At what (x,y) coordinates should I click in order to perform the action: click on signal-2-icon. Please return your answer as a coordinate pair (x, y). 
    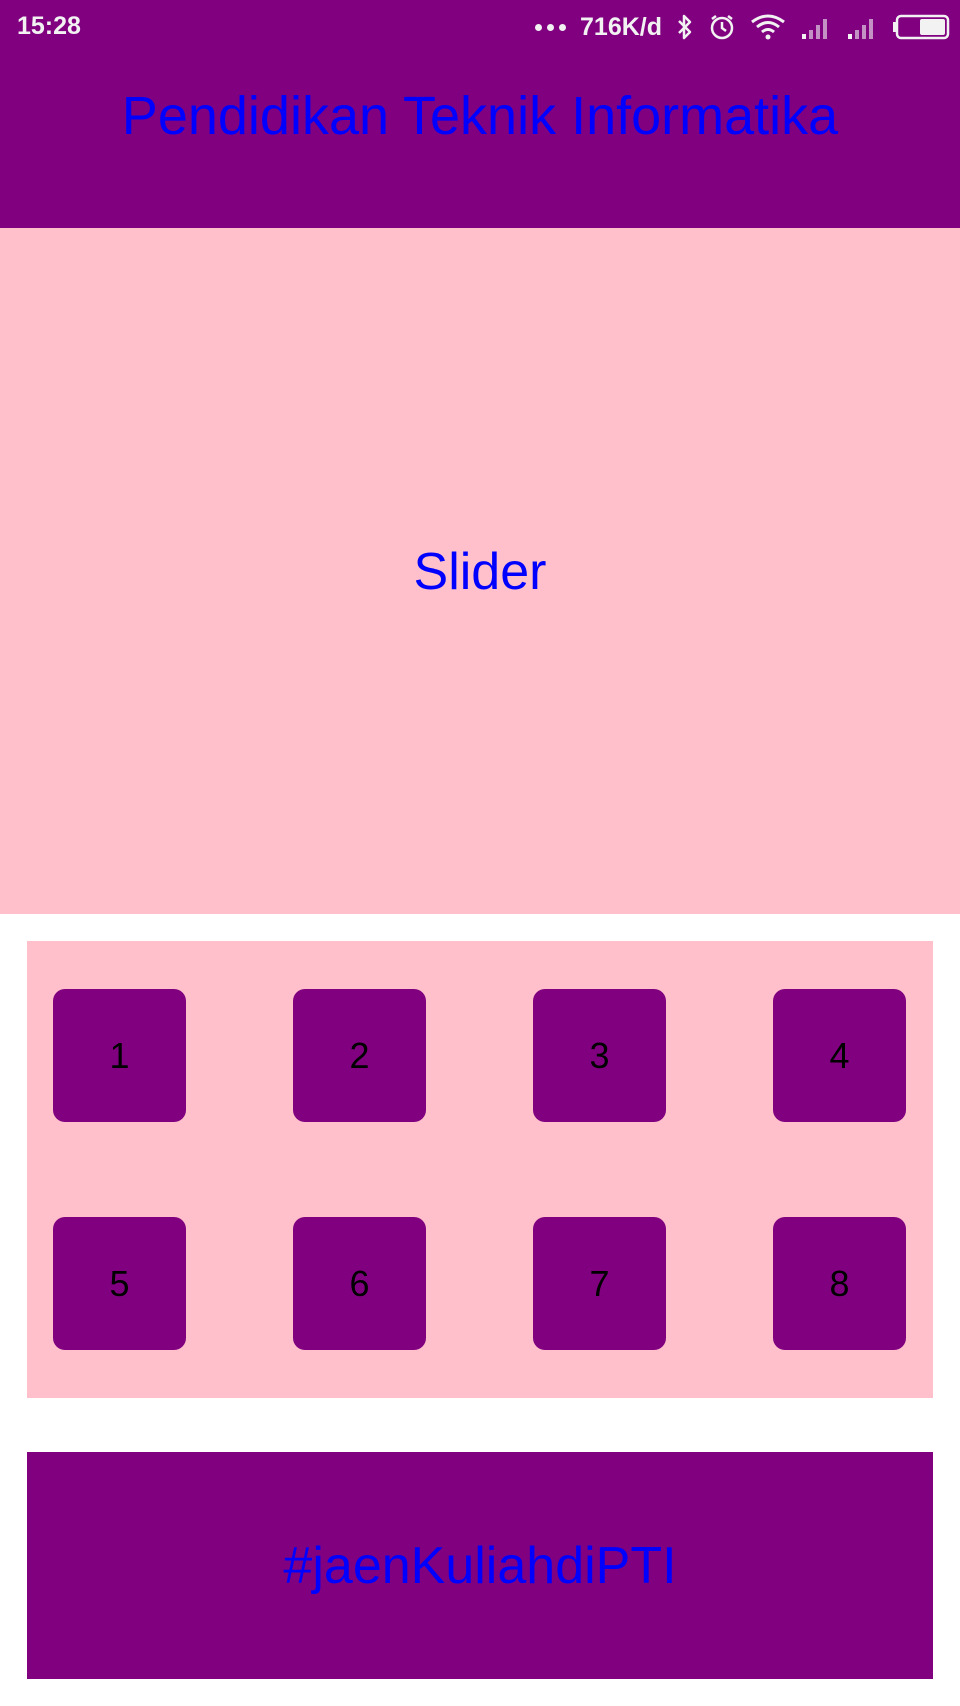
    Looking at the image, I should click on (860, 29).